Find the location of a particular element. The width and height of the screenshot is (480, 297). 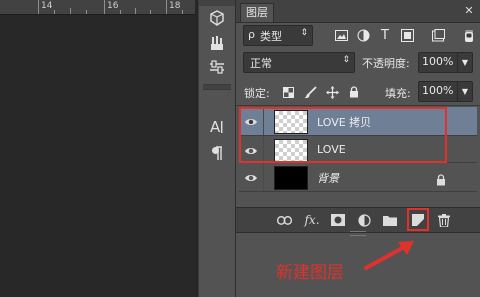

filter-kind-value: 类型 is located at coordinates (271, 36).